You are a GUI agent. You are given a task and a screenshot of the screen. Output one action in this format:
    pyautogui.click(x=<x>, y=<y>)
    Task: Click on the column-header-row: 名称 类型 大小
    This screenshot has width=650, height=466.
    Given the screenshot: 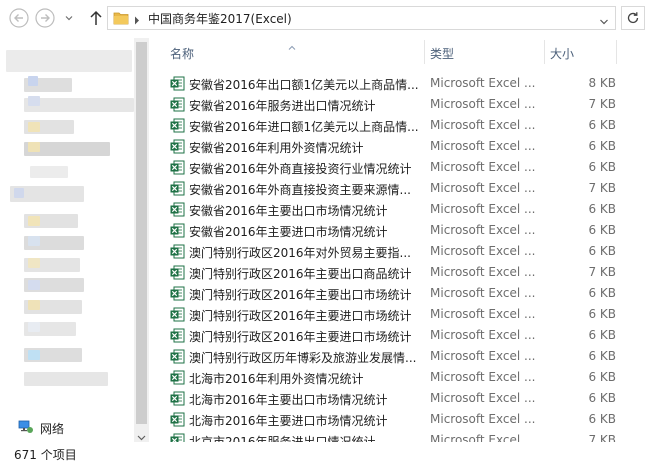 What is the action you would take?
    pyautogui.click(x=406, y=52)
    